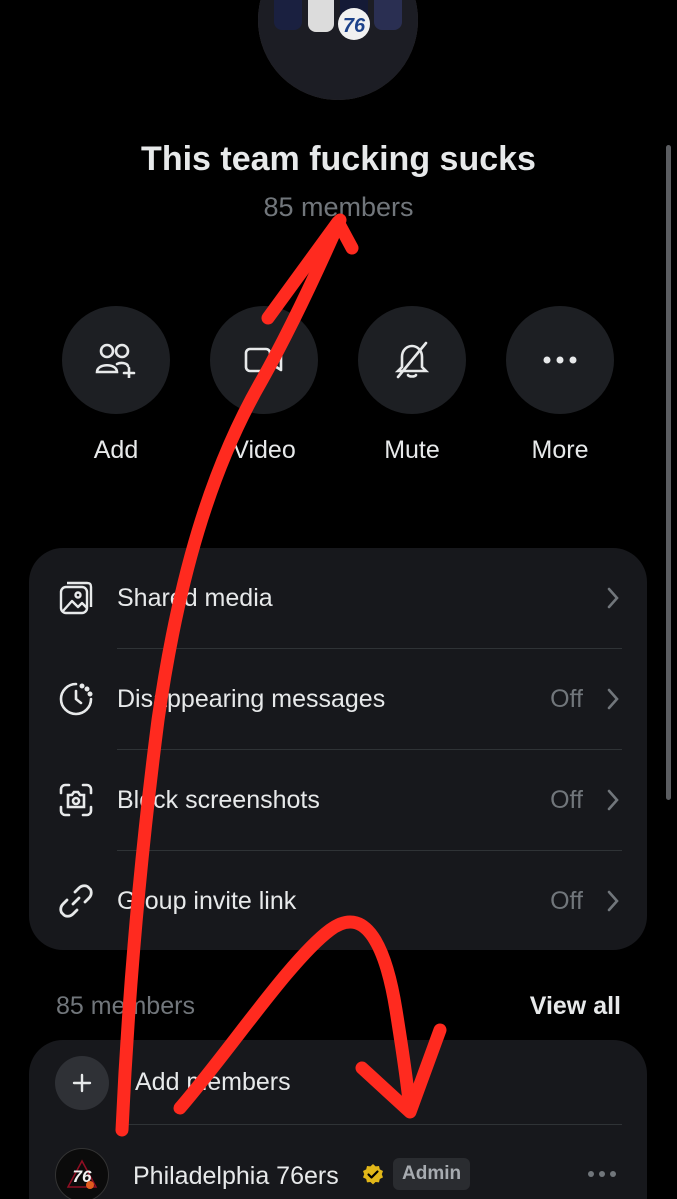  What do you see at coordinates (575, 1006) in the screenshot?
I see `view-all-link: View all` at bounding box center [575, 1006].